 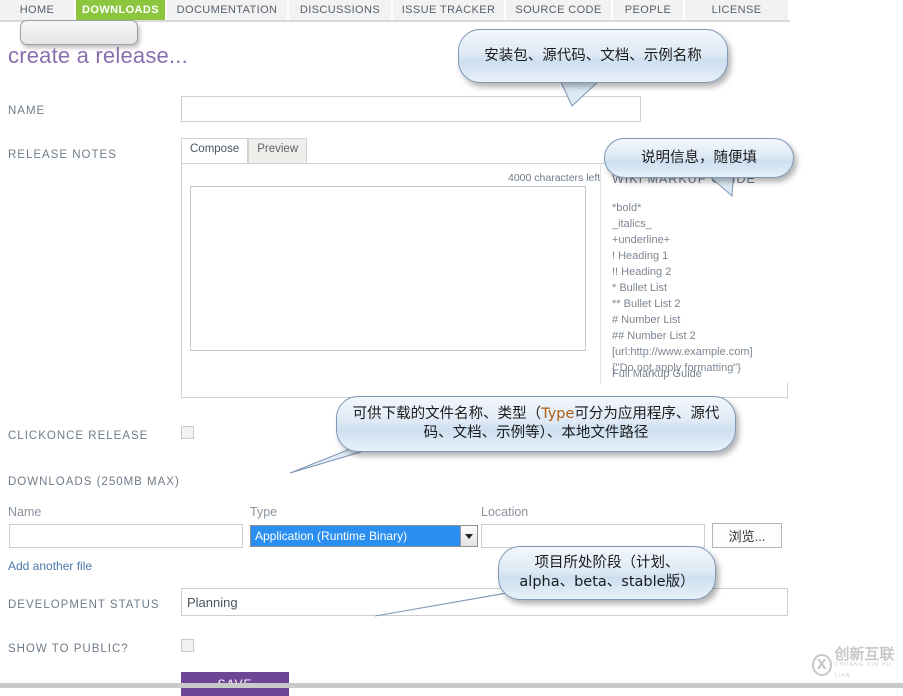 What do you see at coordinates (646, 304) in the screenshot?
I see `wiki-item: ** Bullet List 2` at bounding box center [646, 304].